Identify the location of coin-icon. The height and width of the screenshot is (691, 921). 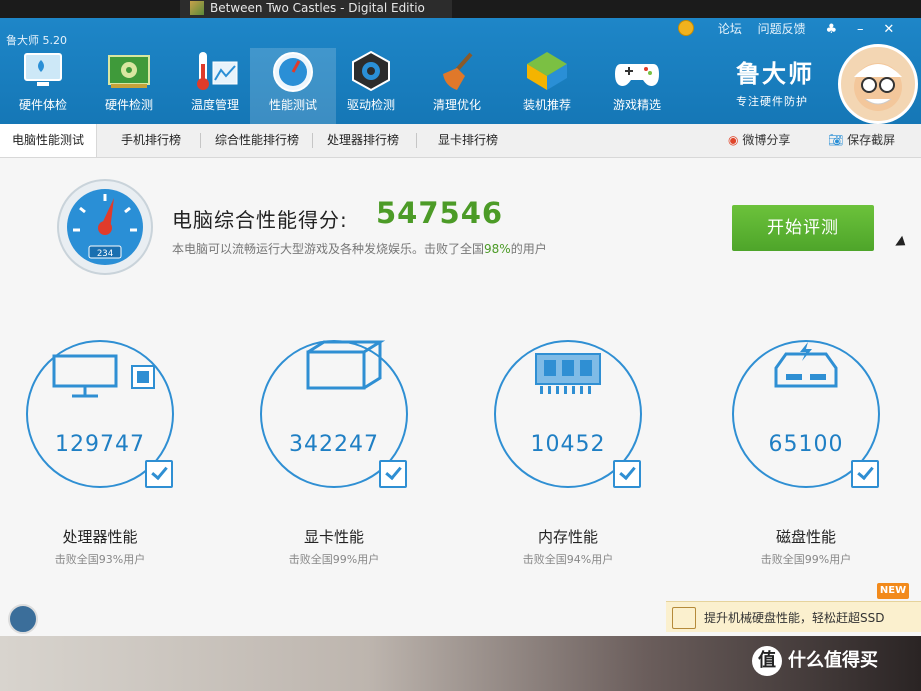
(686, 28).